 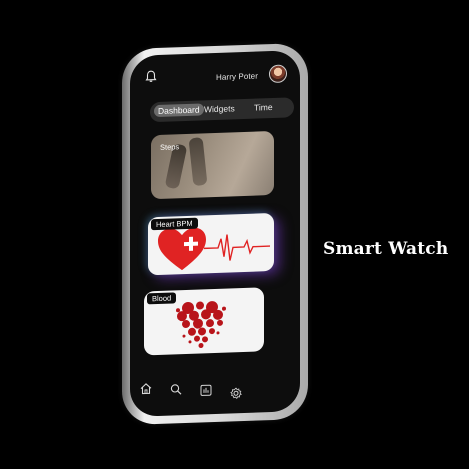 What do you see at coordinates (170, 147) in the screenshot?
I see `steps-label: Steps` at bounding box center [170, 147].